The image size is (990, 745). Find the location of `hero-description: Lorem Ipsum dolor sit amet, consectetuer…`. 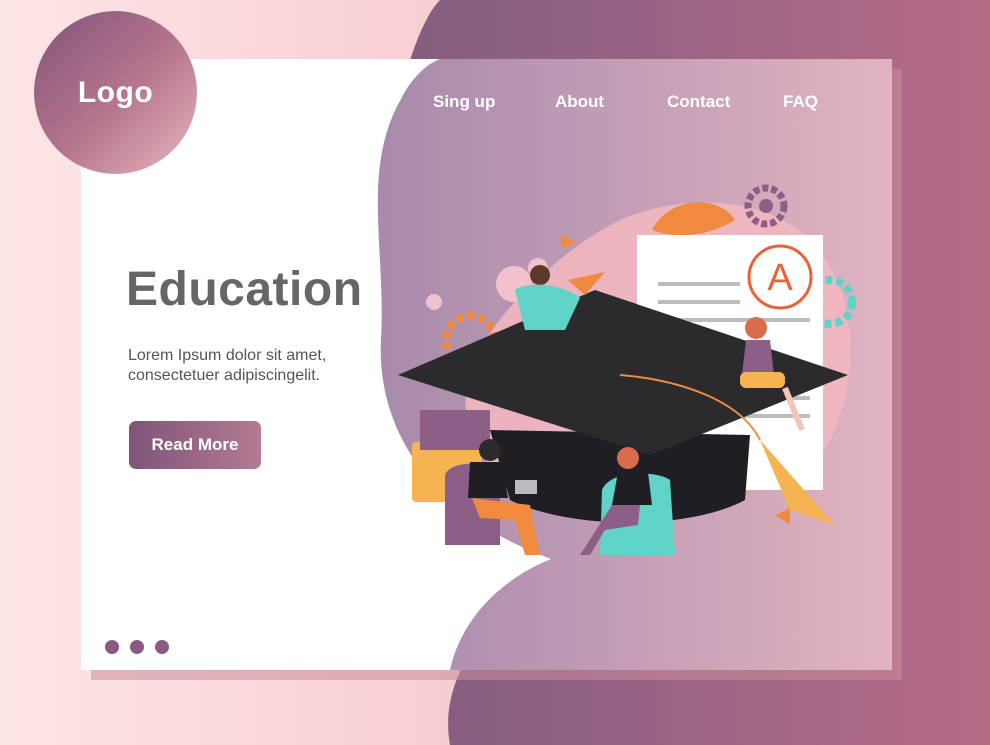

hero-description: Lorem Ipsum dolor sit amet, consectetuer… is located at coordinates (258, 366).